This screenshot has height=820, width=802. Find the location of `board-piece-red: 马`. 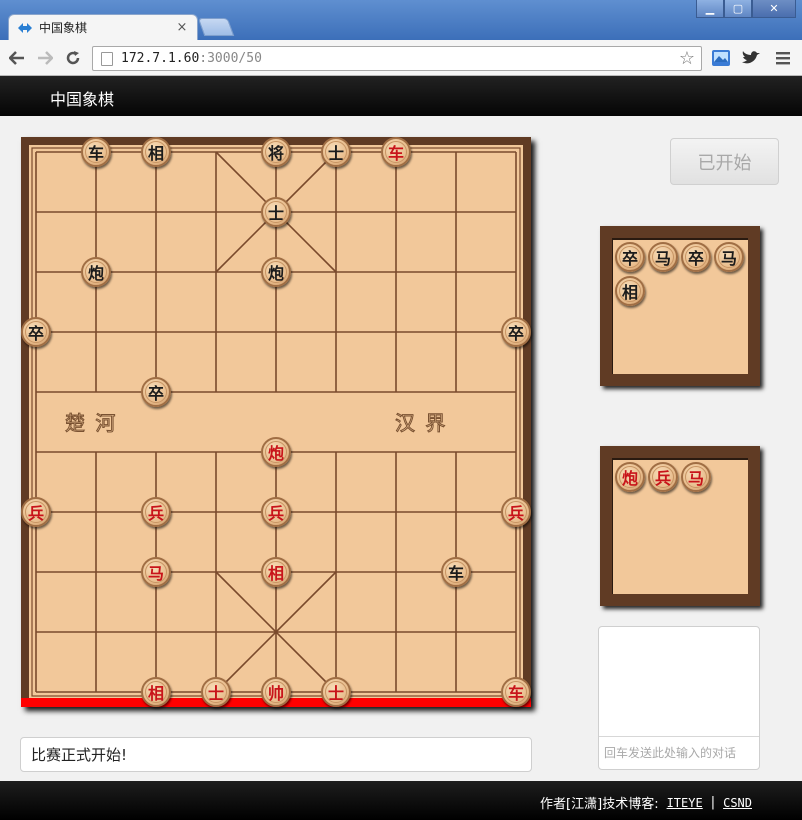

board-piece-red: 马 is located at coordinates (156, 572).